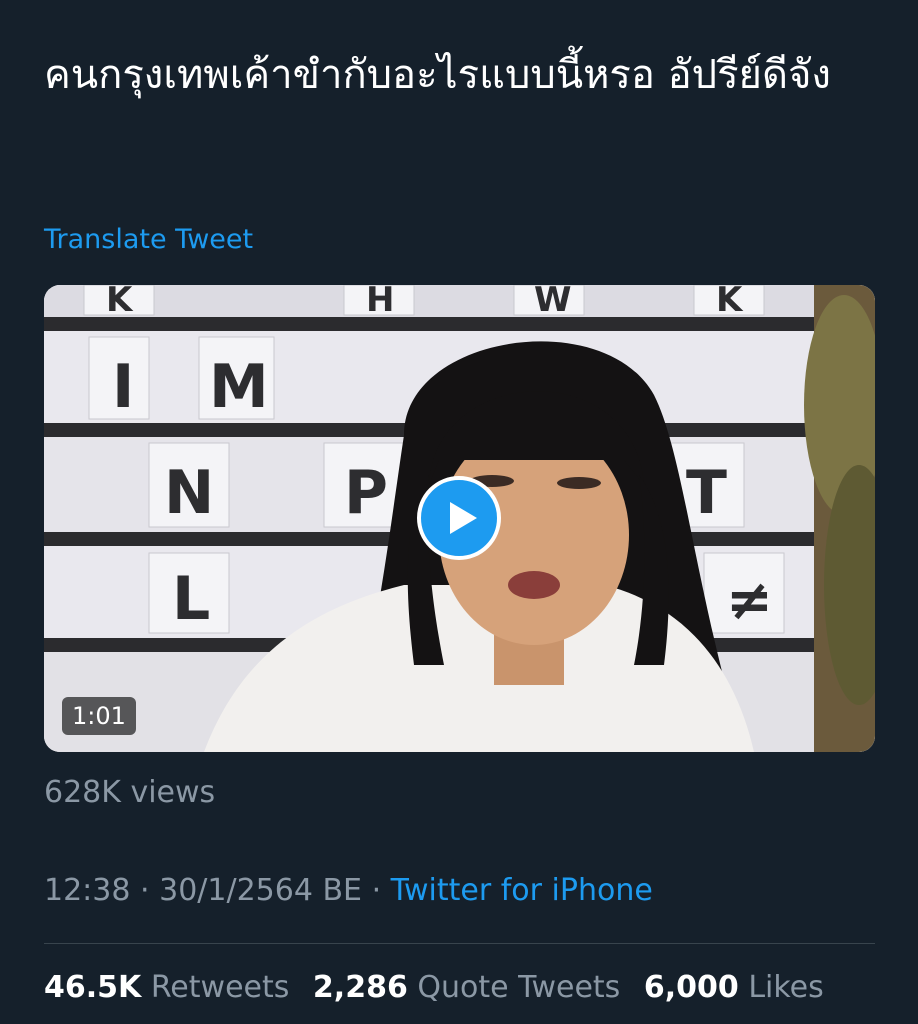 This screenshot has width=918, height=1024. I want to click on retweets-label: Retweets, so click(220, 987).